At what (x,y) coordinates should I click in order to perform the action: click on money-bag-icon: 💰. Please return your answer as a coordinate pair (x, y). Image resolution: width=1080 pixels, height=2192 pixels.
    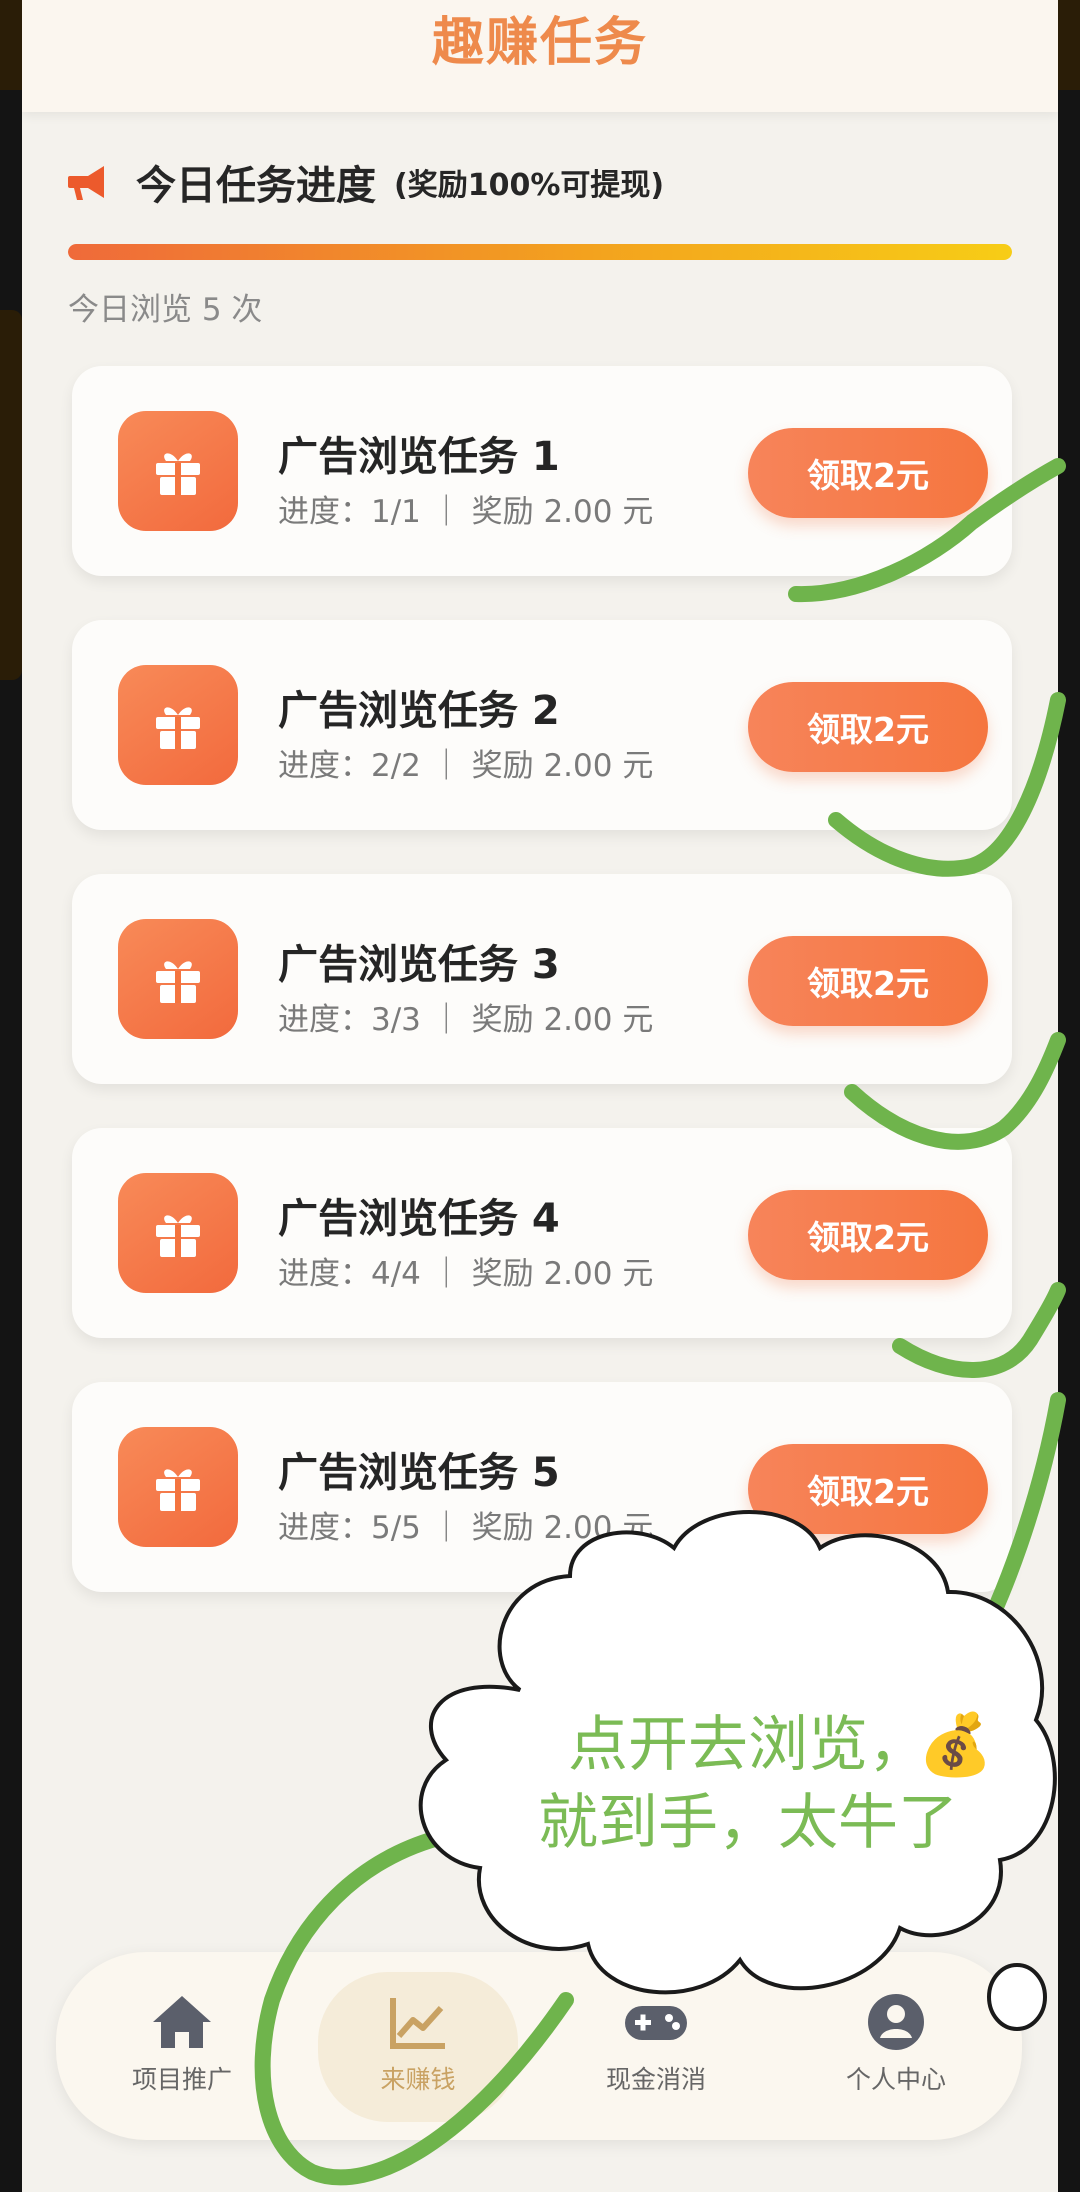
    Looking at the image, I should click on (955, 1745).